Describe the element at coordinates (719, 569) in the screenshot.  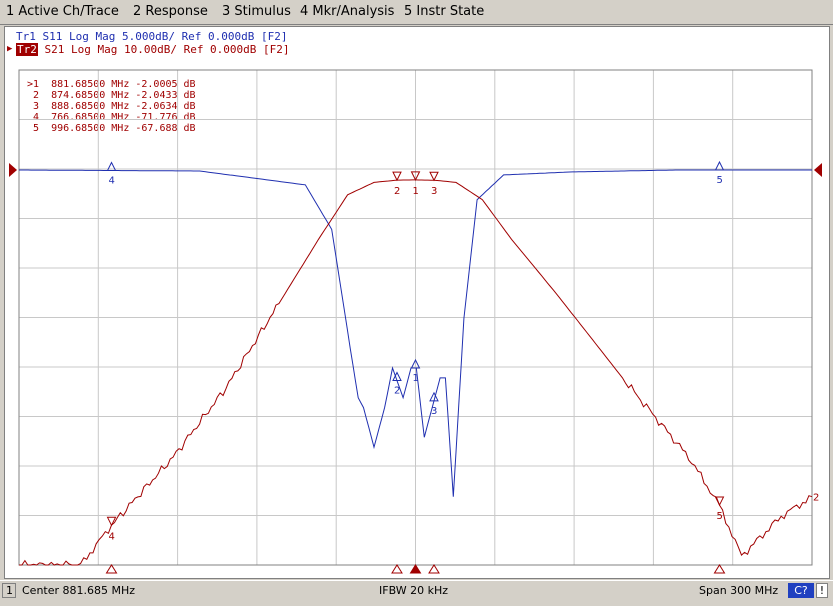
I see `marker-5-axis-icon` at that location.